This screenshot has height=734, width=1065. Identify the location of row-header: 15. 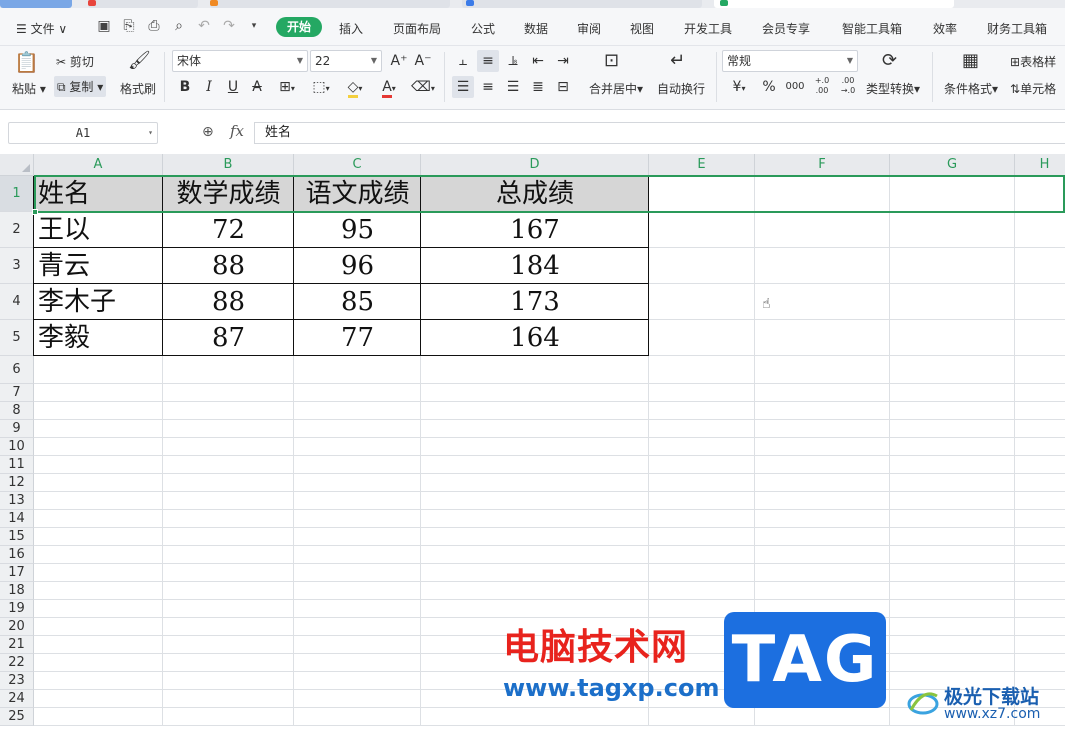
(17, 537).